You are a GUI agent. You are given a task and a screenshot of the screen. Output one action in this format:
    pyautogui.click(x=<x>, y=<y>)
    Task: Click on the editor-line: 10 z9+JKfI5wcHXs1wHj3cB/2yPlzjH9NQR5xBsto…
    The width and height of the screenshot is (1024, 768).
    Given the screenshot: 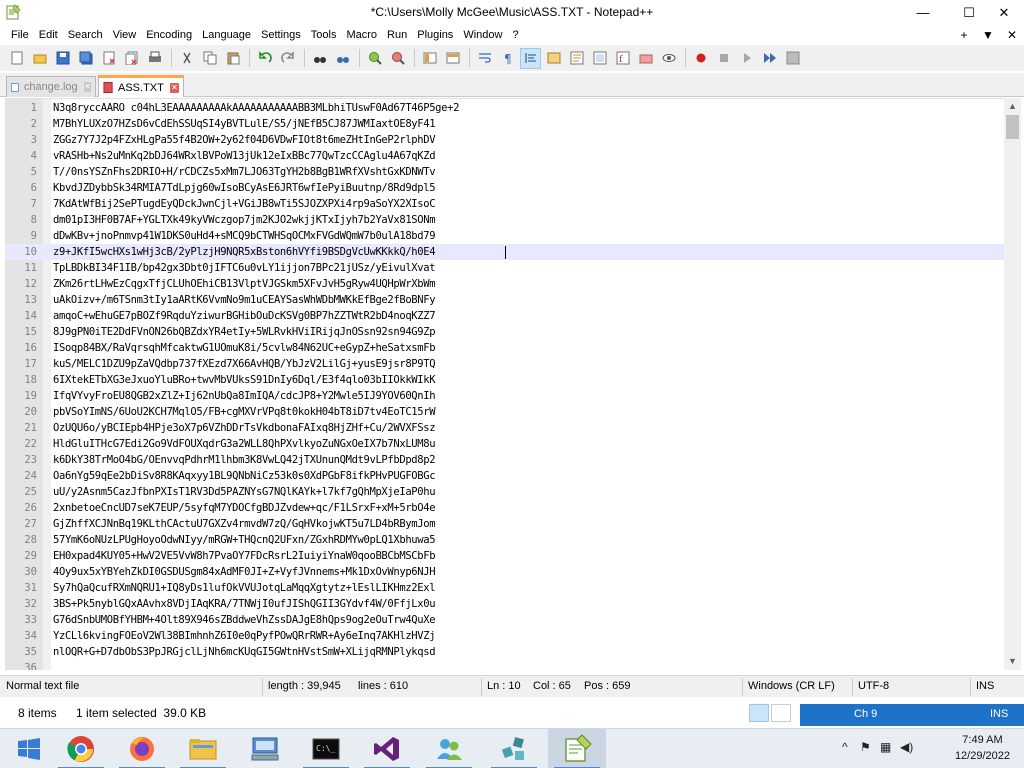 What is the action you would take?
    pyautogui.click(x=505, y=252)
    